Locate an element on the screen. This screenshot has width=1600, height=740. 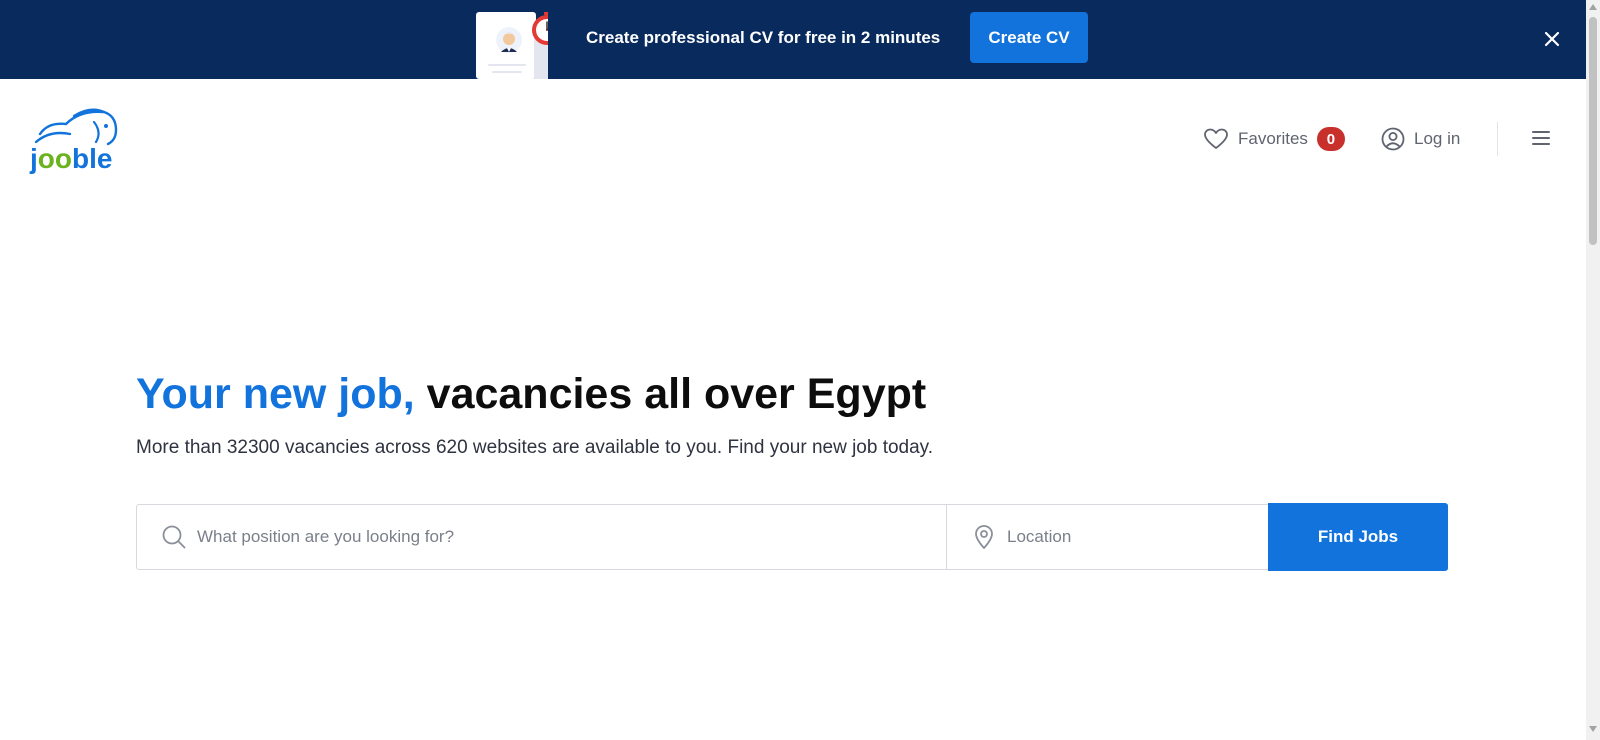
favorites-label: Favorites is located at coordinates (1273, 138).